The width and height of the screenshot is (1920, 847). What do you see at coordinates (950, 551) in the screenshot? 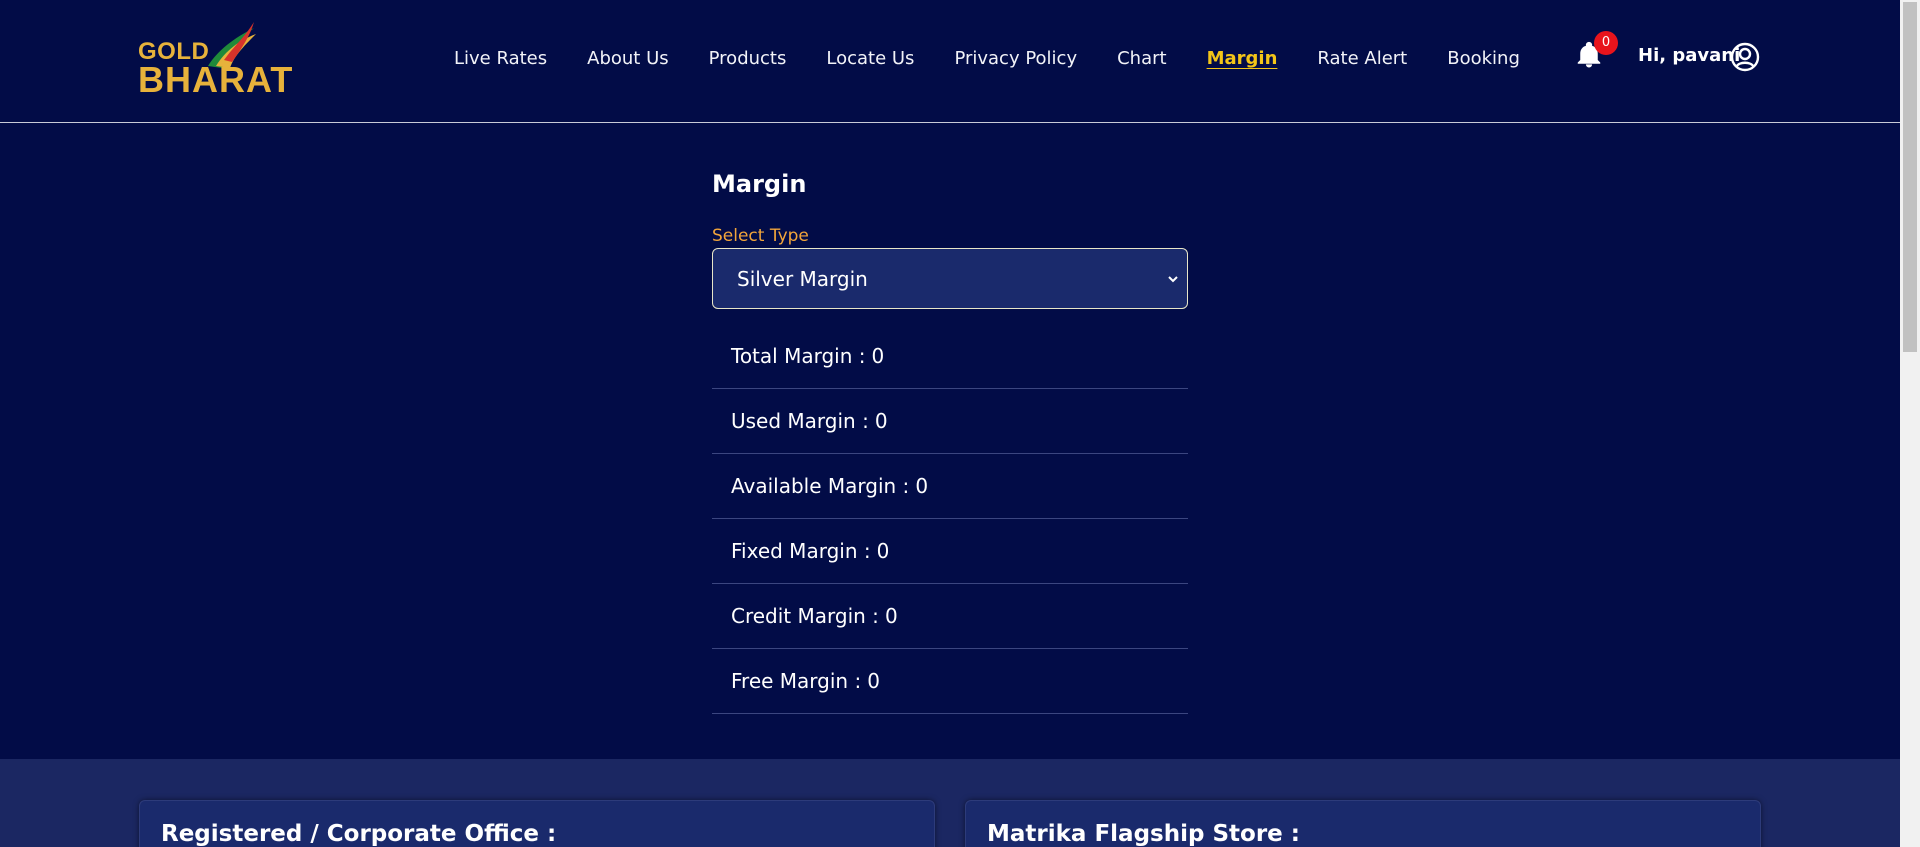
I see `margin-row-fixed: Fixed Margin : 0` at bounding box center [950, 551].